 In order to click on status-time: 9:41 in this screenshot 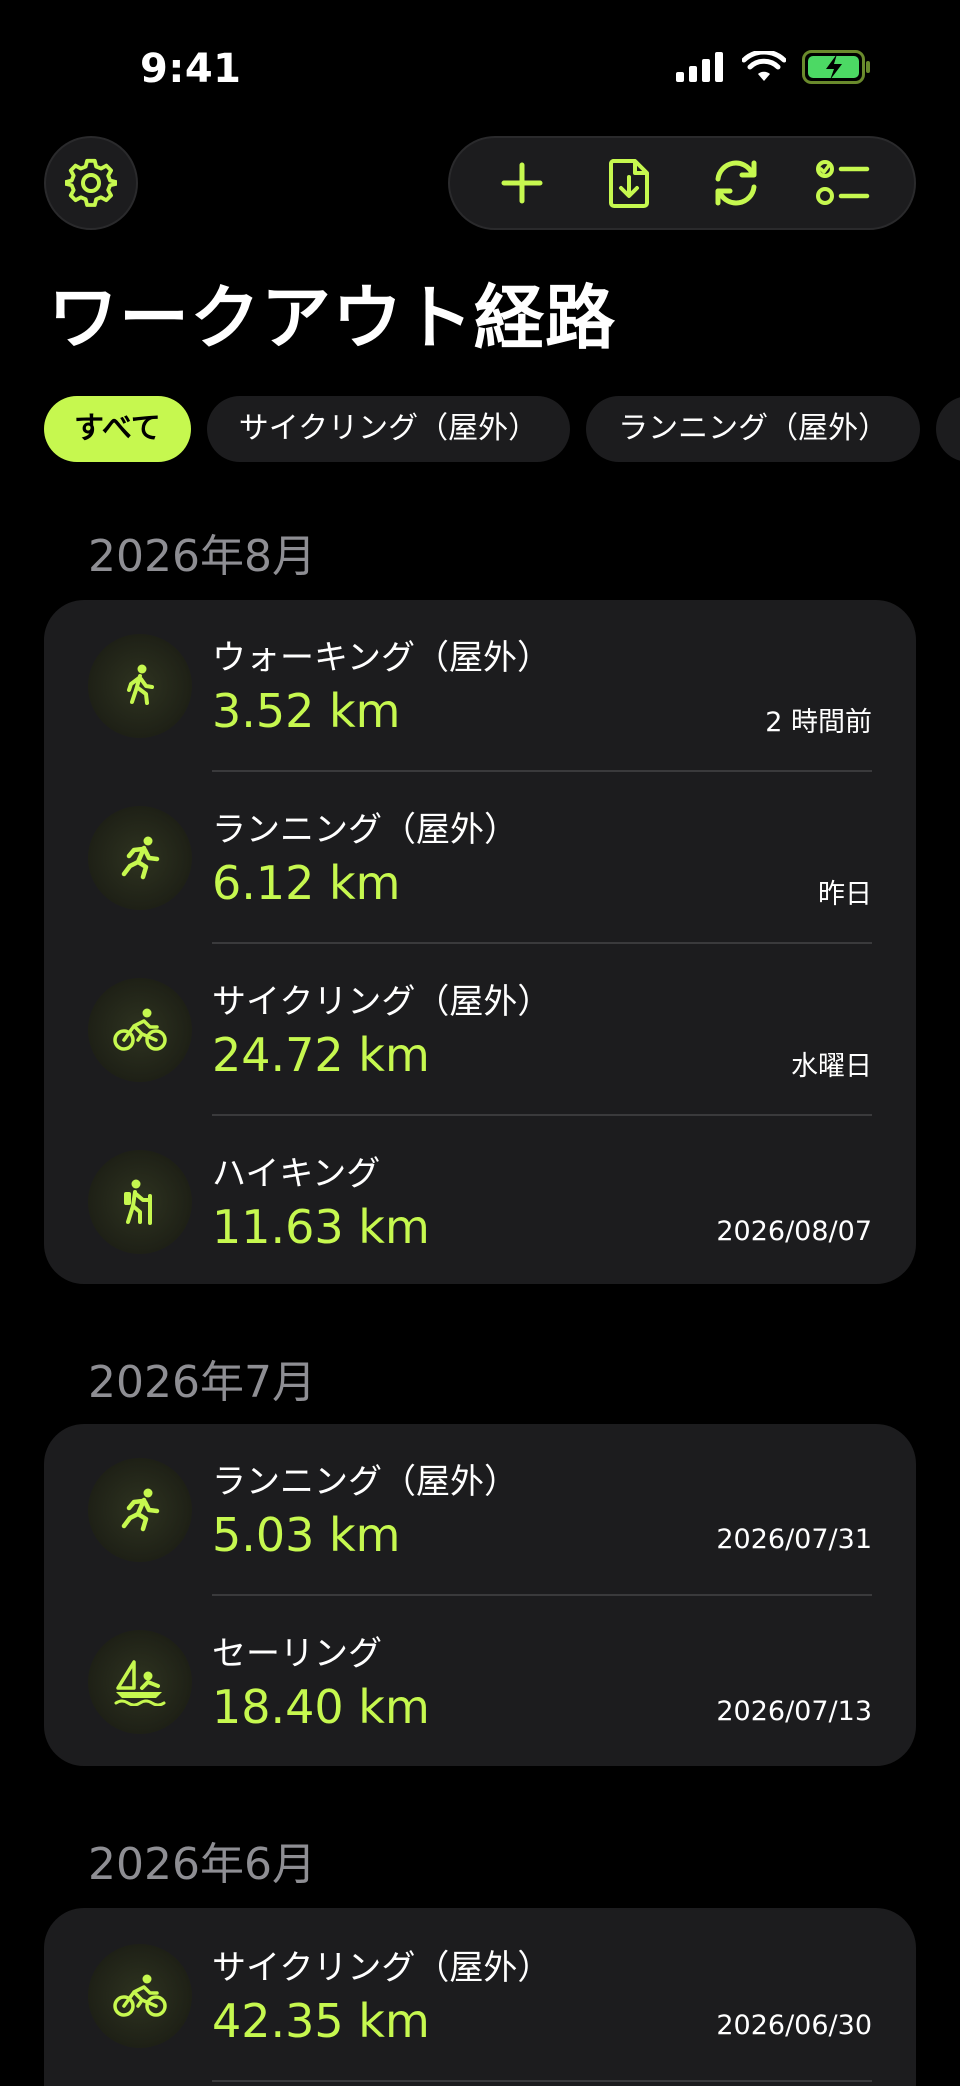, I will do `click(191, 69)`.